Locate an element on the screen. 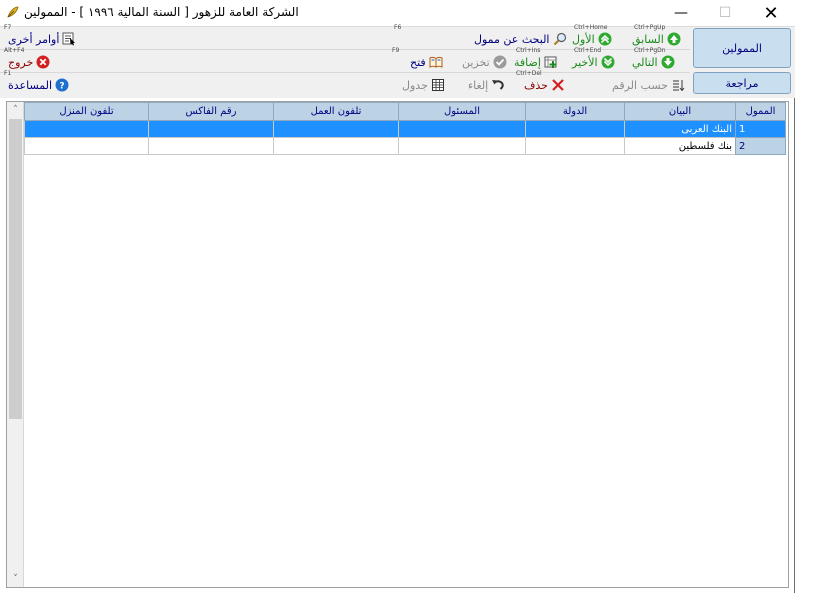 This screenshot has height=593, width=819. cancel-label: إلغاء is located at coordinates (478, 85).